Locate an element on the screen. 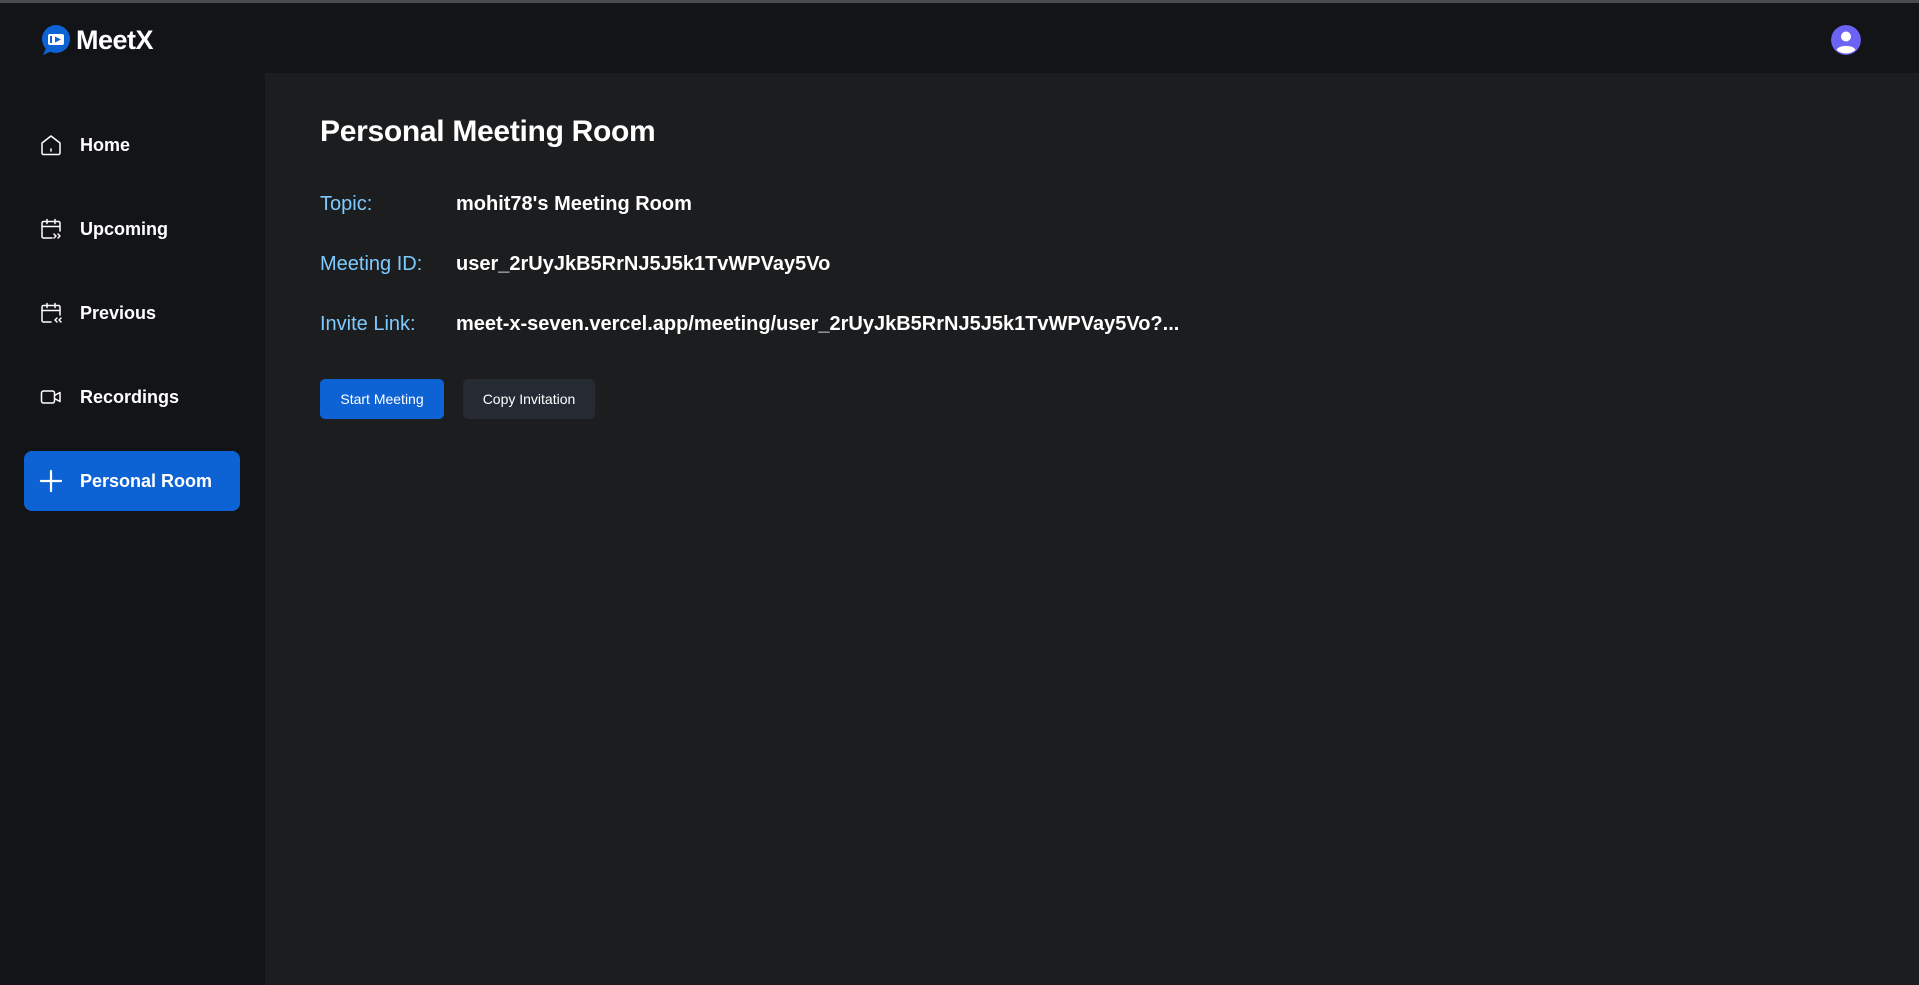 The image size is (1919, 985). sidebar-item-previous: Previous is located at coordinates (132, 313).